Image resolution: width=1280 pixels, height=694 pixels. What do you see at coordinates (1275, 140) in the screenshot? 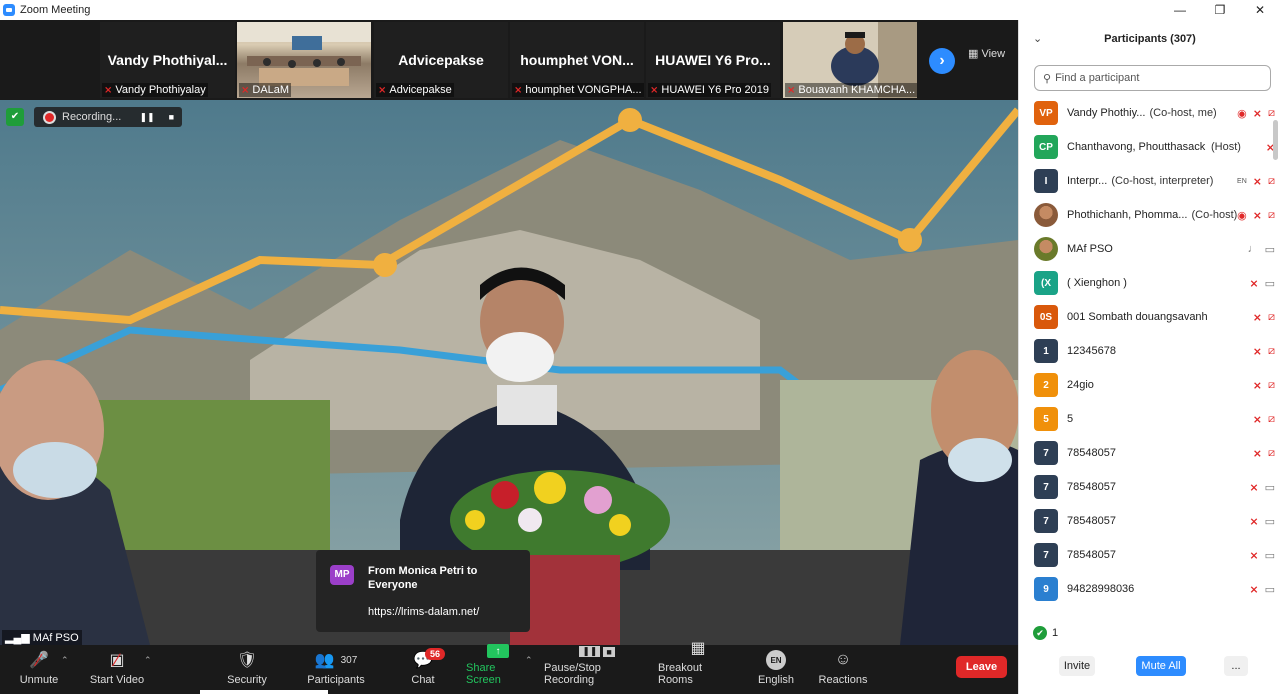
I see `participants-scrollbar` at bounding box center [1275, 140].